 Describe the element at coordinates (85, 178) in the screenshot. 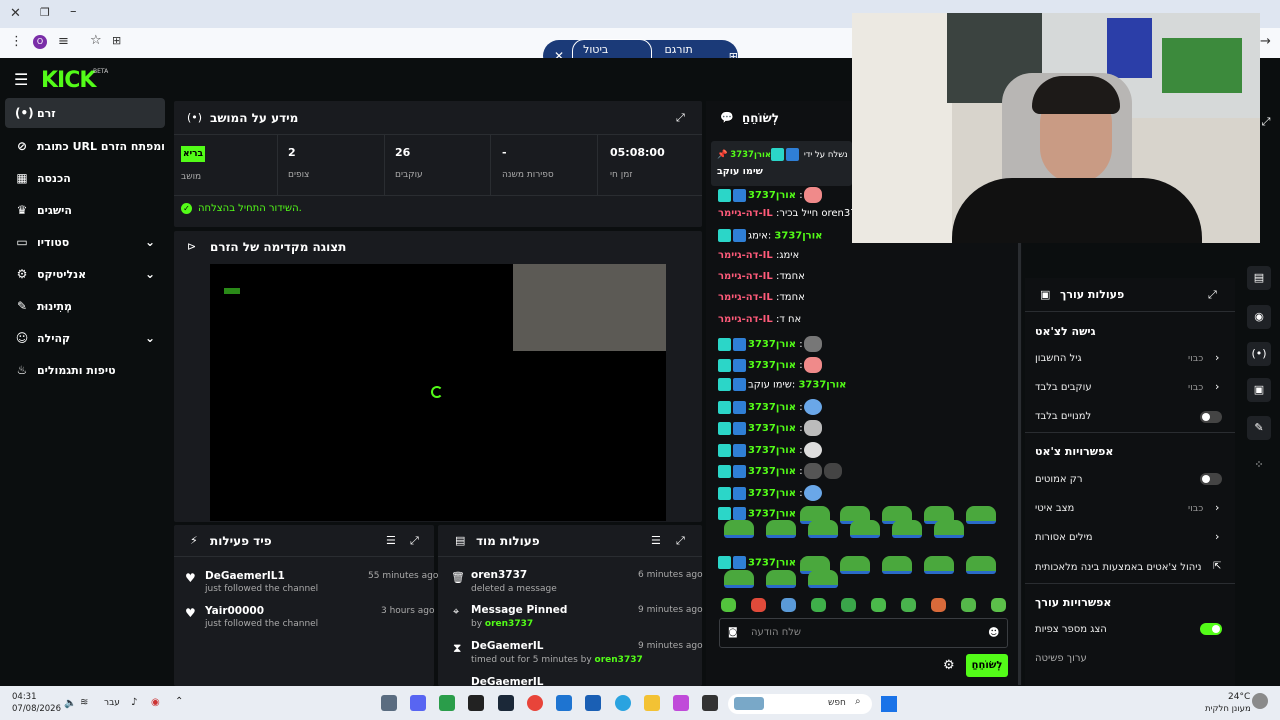

I see `sidebar-item-revenue: ▦ הכנסה` at that location.